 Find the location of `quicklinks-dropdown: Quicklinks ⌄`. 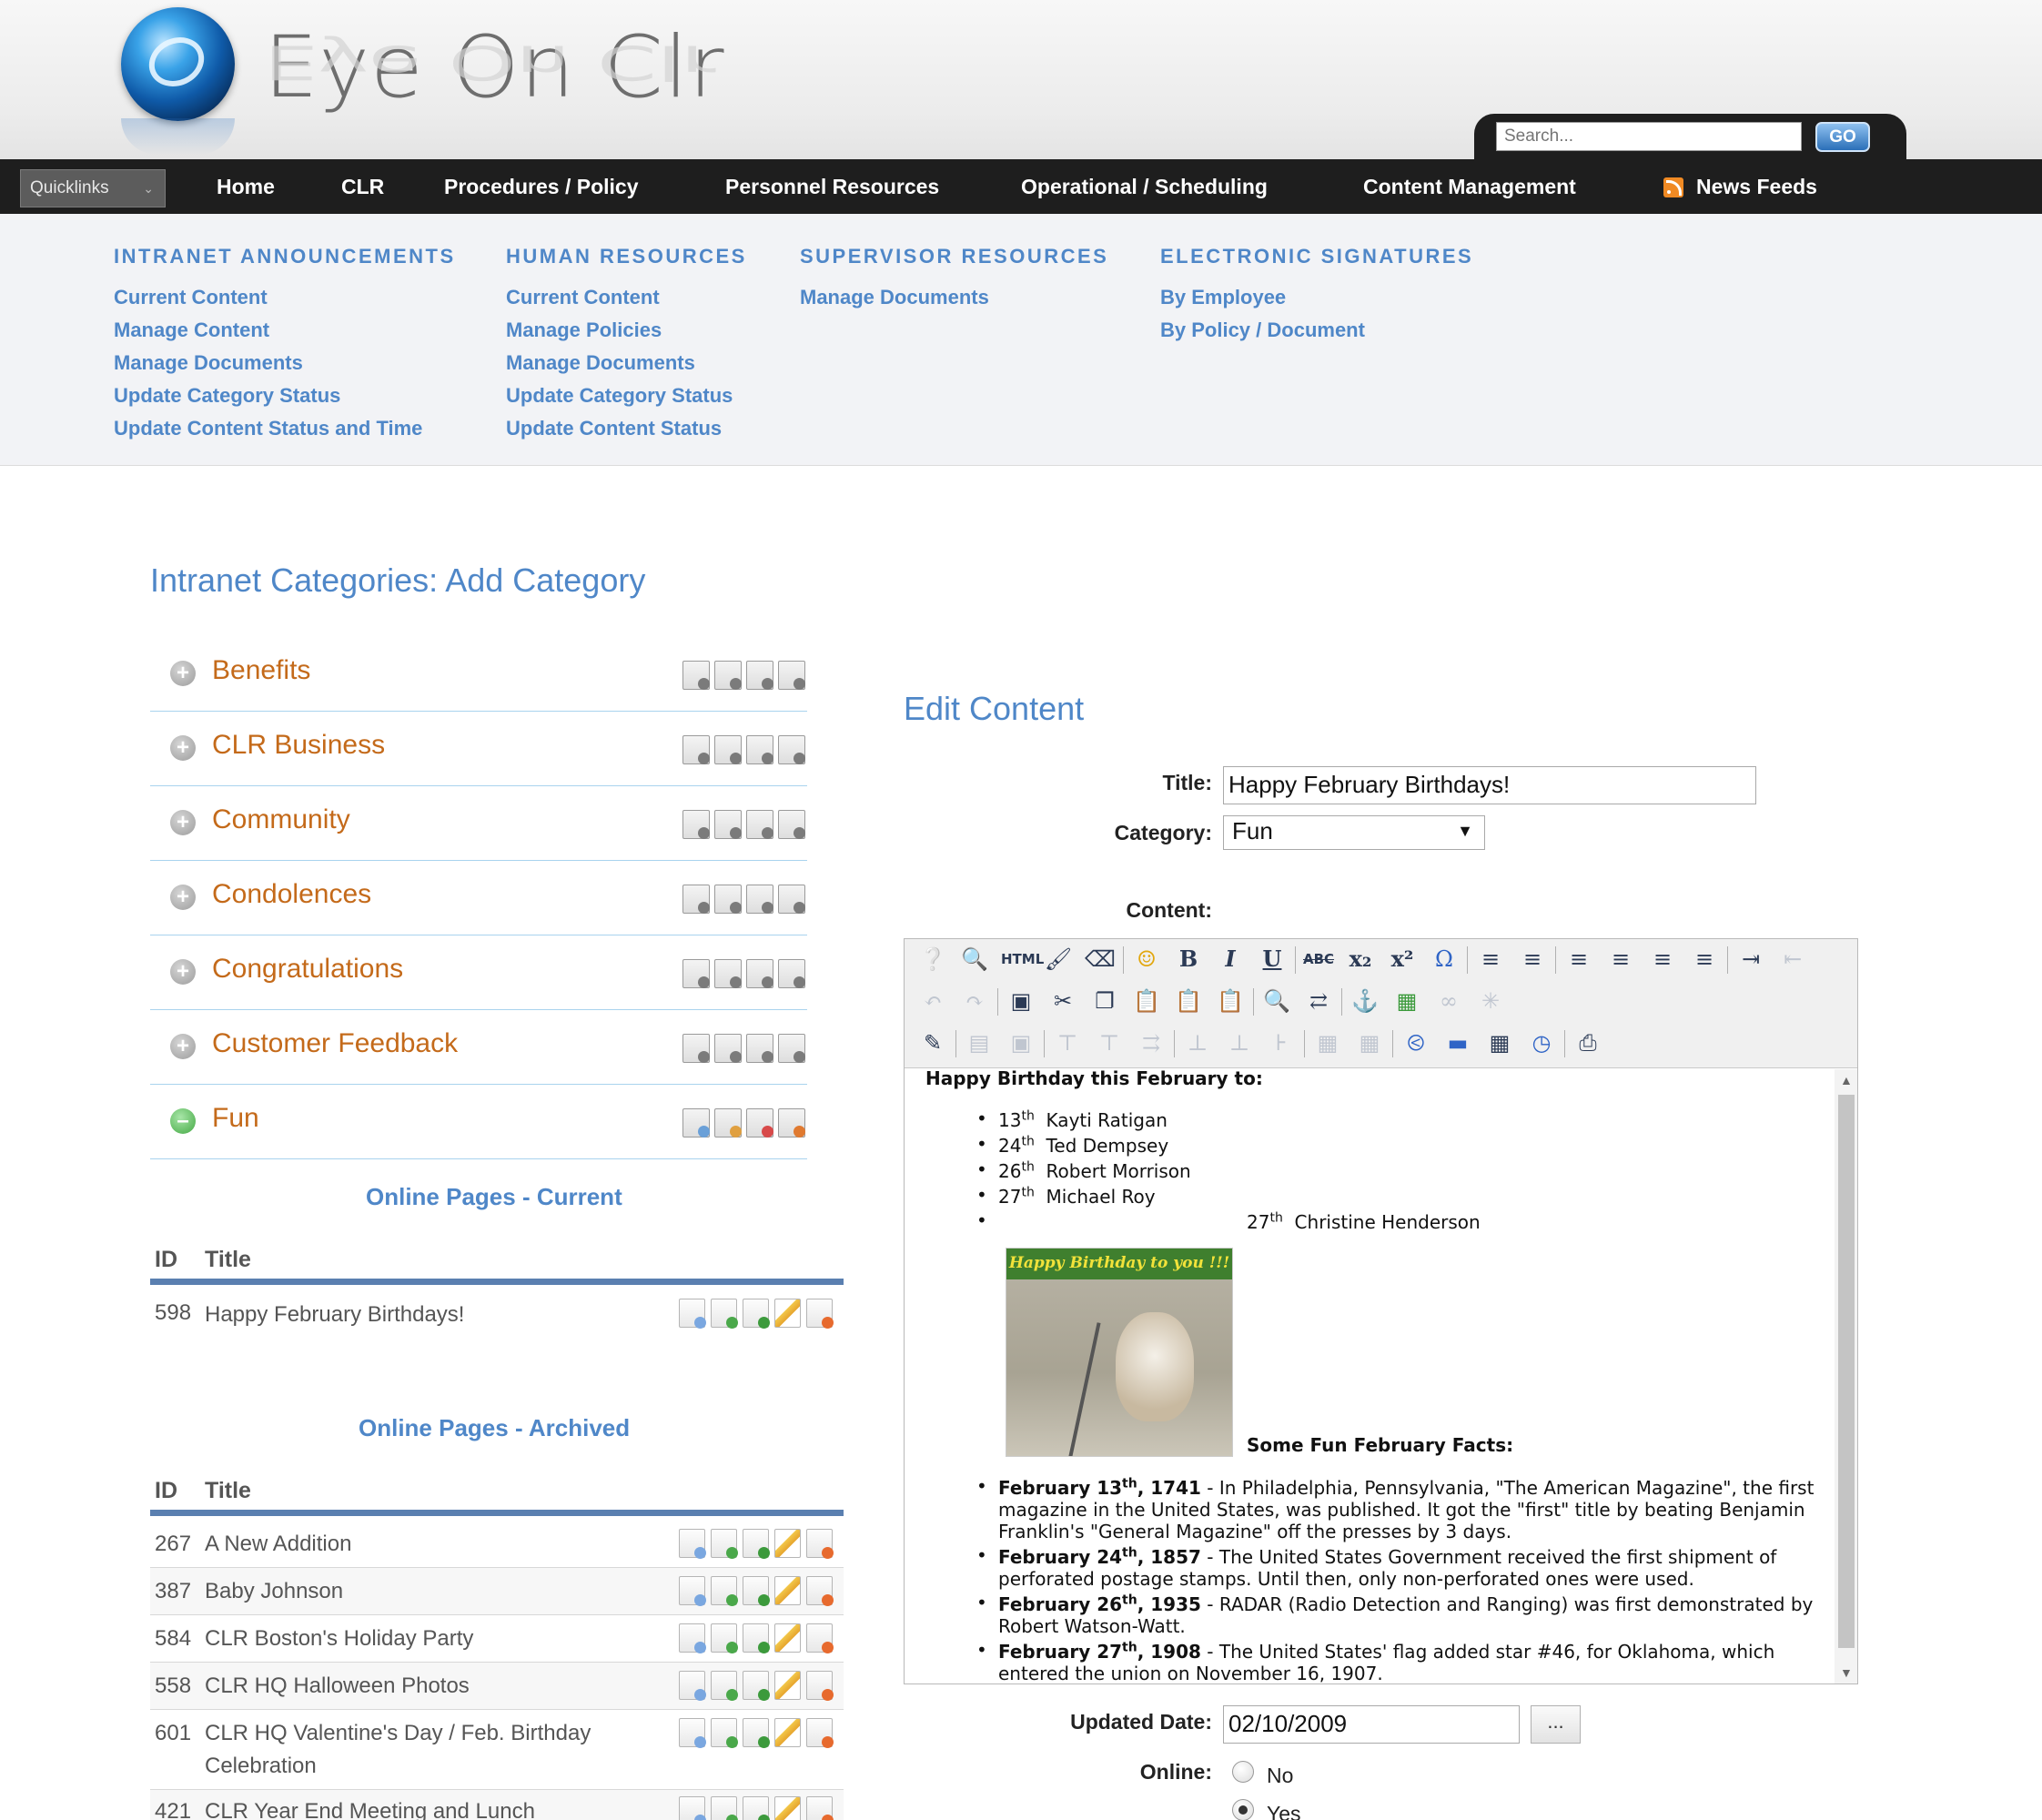

quicklinks-dropdown: Quicklinks ⌄ is located at coordinates (93, 188).